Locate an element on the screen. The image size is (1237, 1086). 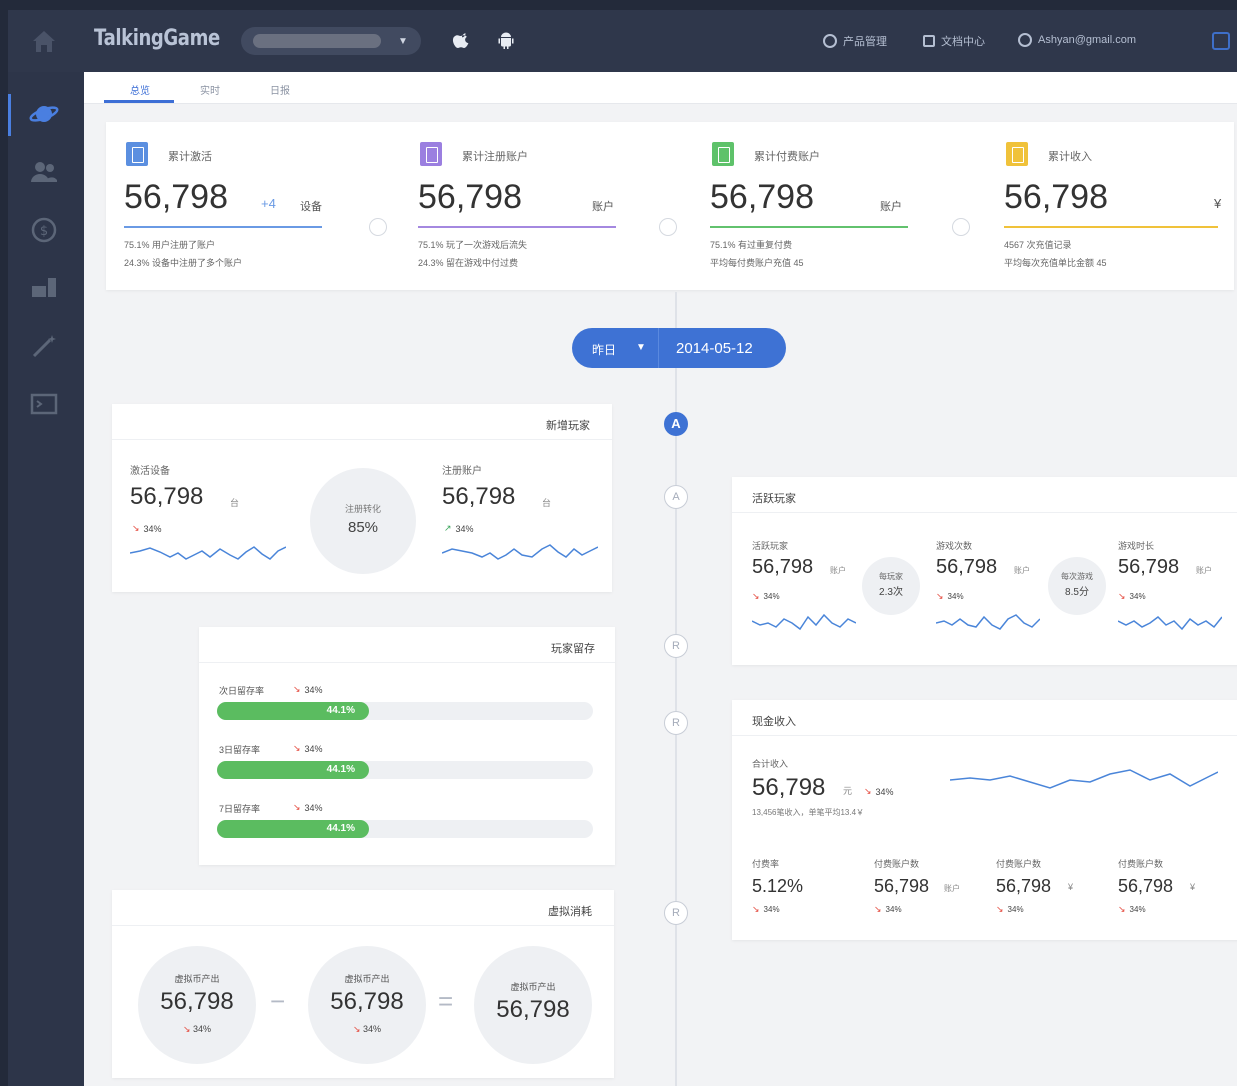
income-icon is located at coordinates (1017, 154).